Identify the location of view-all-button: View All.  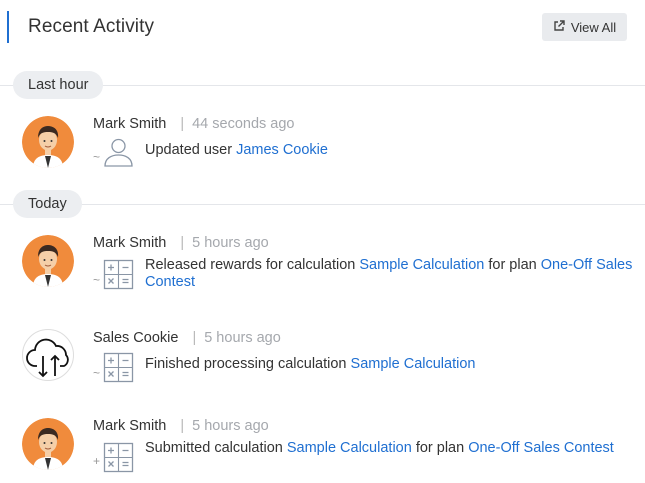
(584, 27).